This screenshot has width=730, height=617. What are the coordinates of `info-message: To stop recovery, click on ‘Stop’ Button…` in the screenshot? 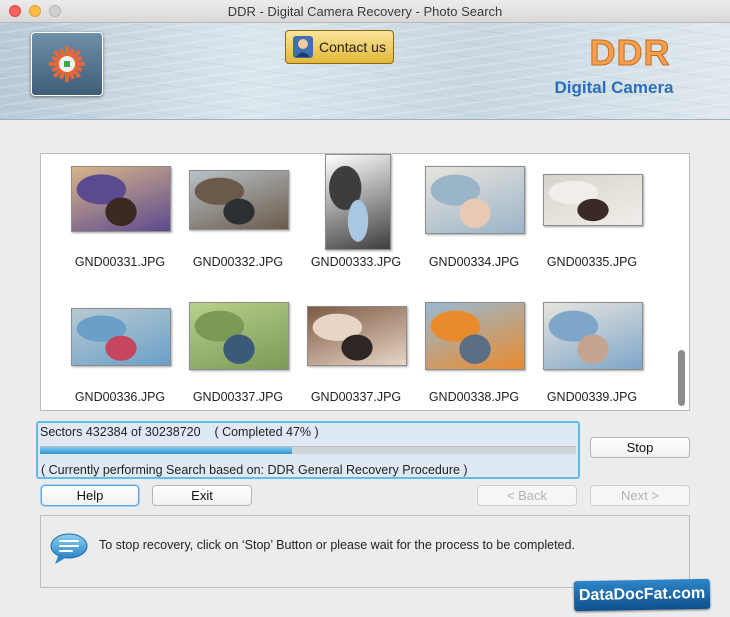 It's located at (337, 545).